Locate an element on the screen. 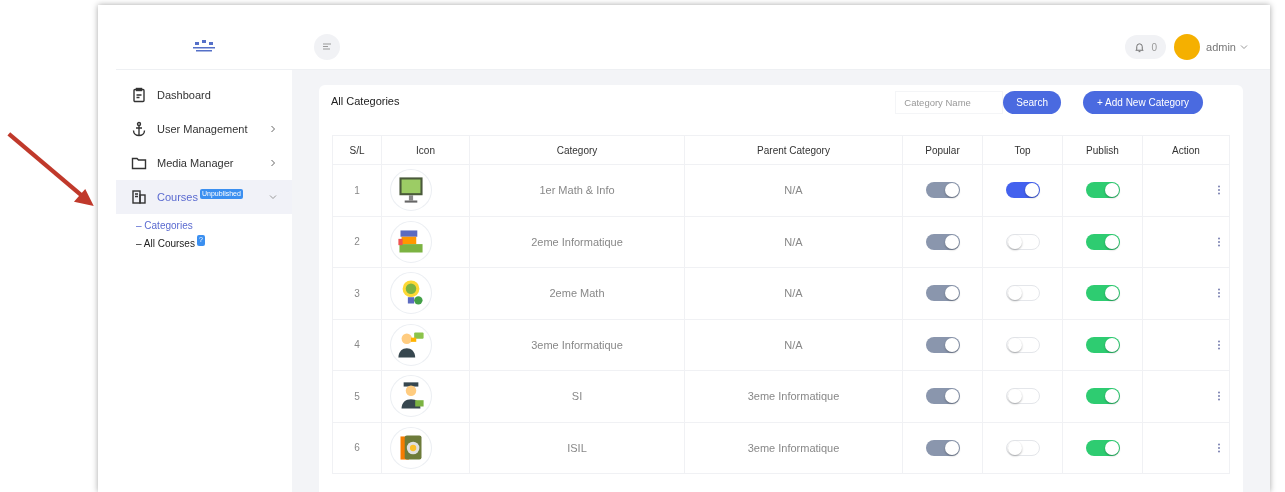 Image resolution: width=1285 pixels, height=492 pixels. sidebar-item-label: Dashboard is located at coordinates (184, 95).